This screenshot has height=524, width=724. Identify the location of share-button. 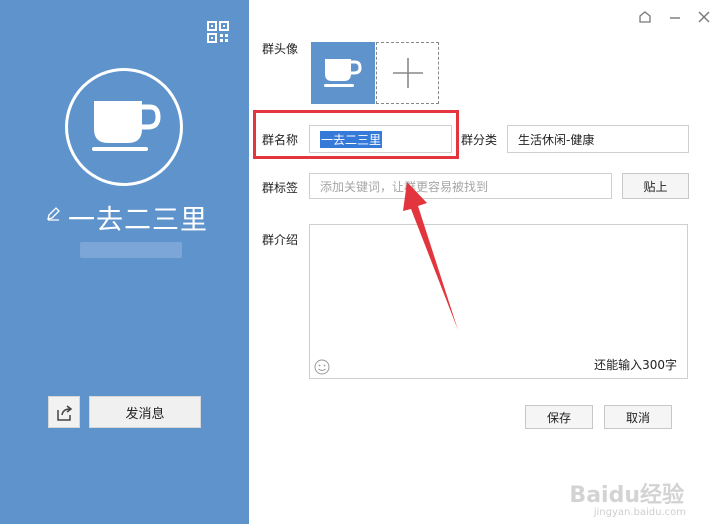
(64, 412).